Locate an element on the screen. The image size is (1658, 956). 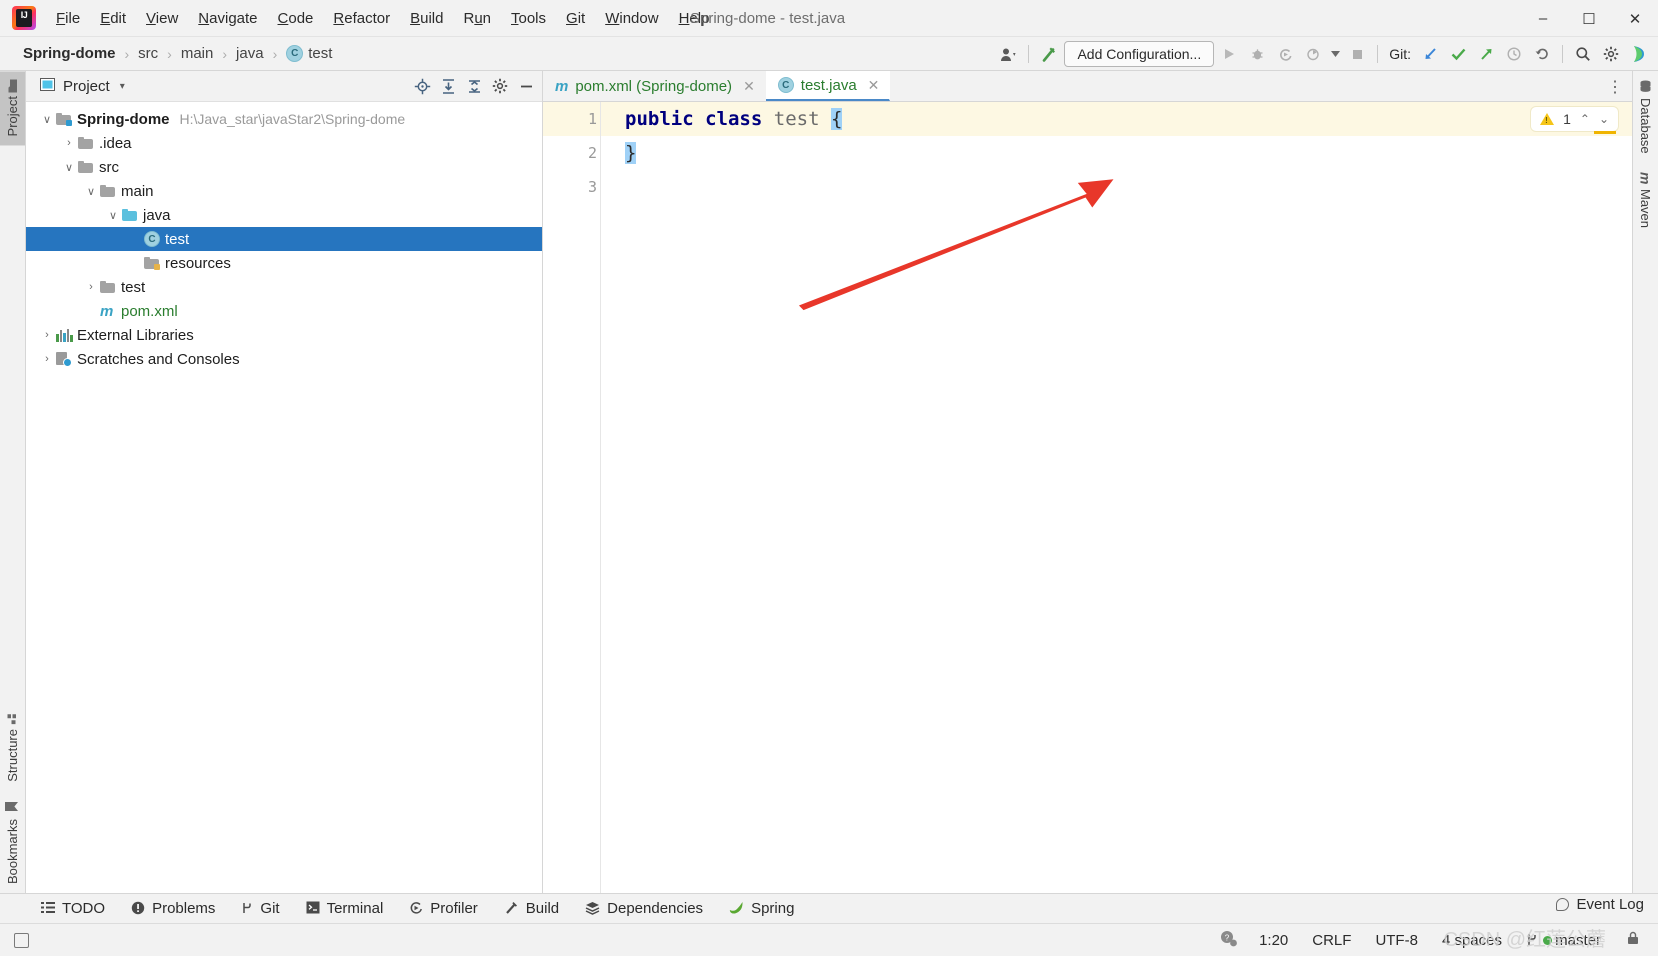
next-problem-icon: ⌄ is located at coordinates (1604, 119).